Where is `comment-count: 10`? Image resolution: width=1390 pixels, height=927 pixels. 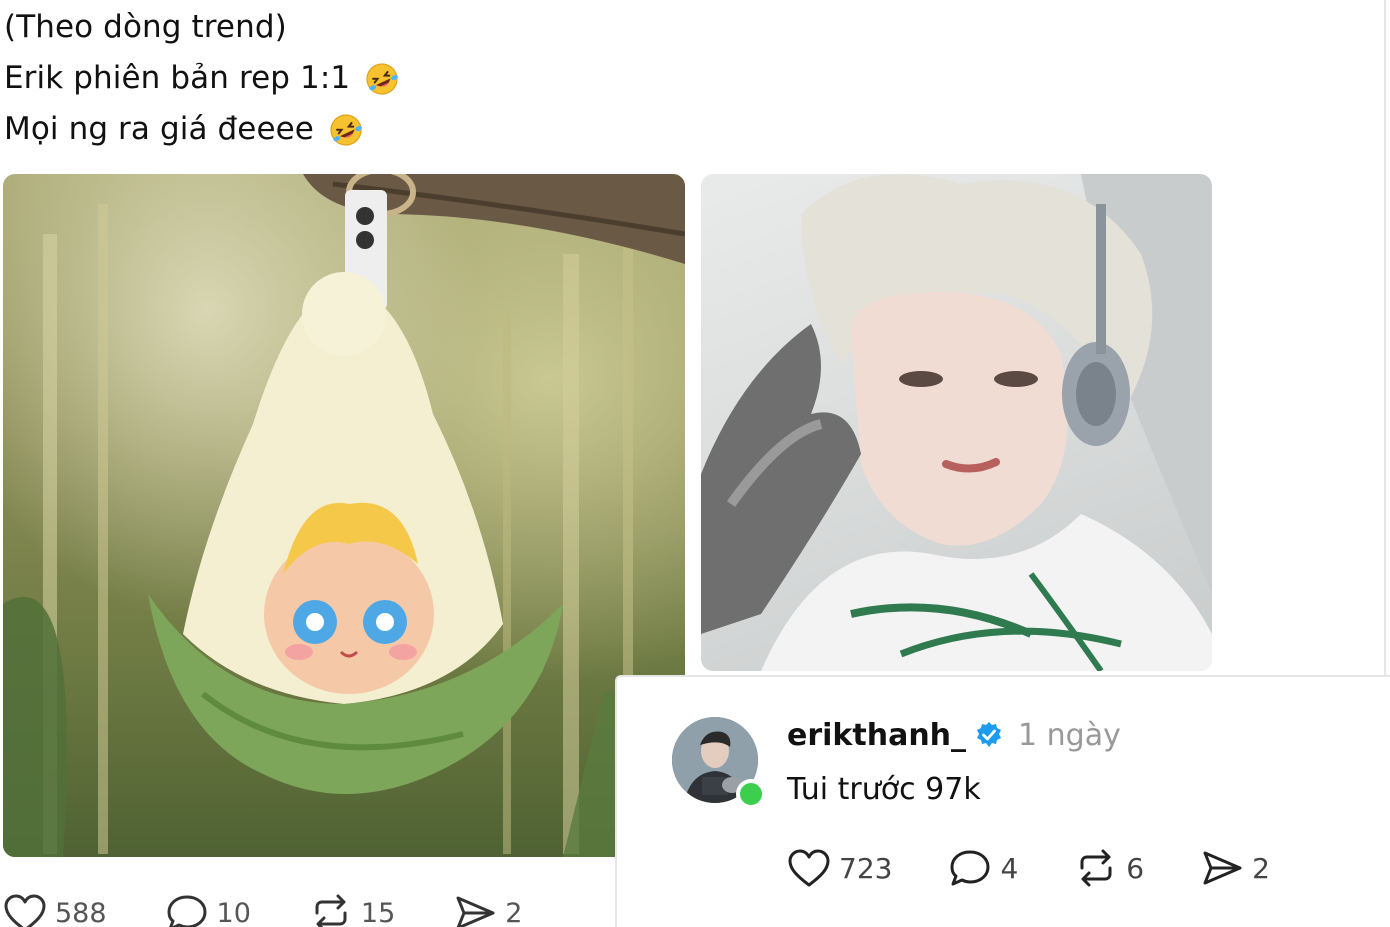
comment-count: 10 is located at coordinates (233, 912).